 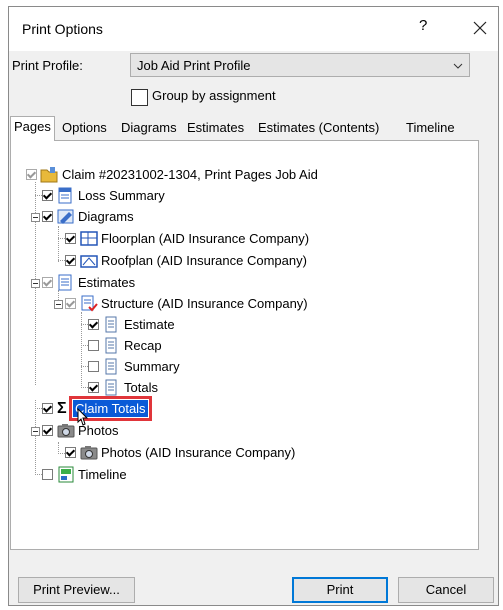 What do you see at coordinates (121, 195) in the screenshot?
I see `tree-label: Loss Summary` at bounding box center [121, 195].